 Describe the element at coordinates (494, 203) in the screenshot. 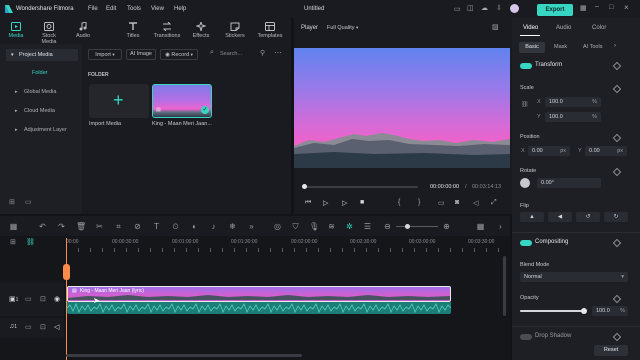

I see `fullscreen-icon: ⤢` at that location.